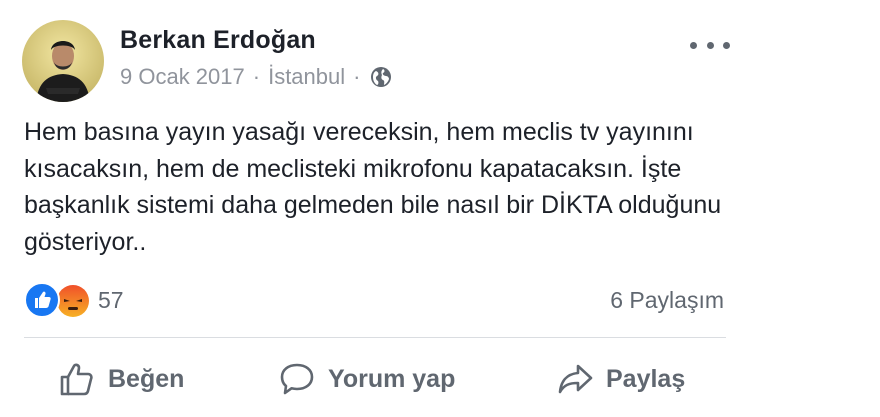 The image size is (880, 417). I want to click on reaction-count: 57, so click(111, 299).